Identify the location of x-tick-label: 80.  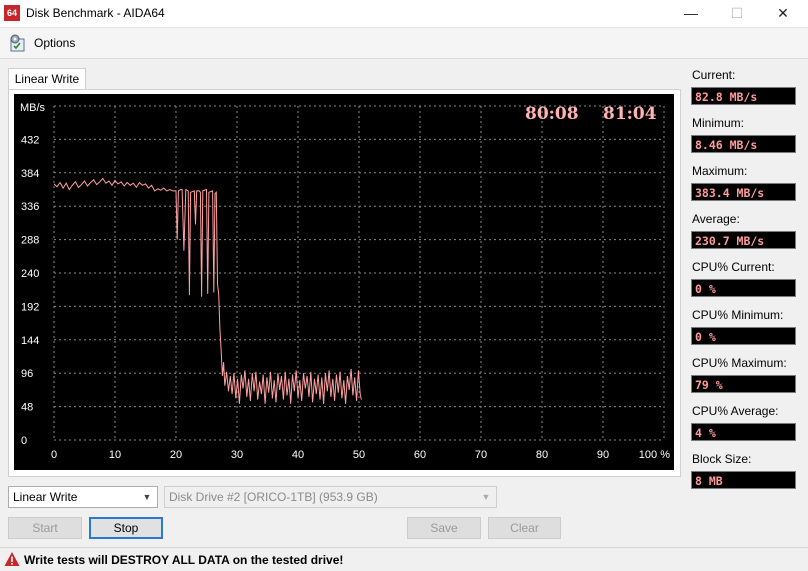
(542, 455).